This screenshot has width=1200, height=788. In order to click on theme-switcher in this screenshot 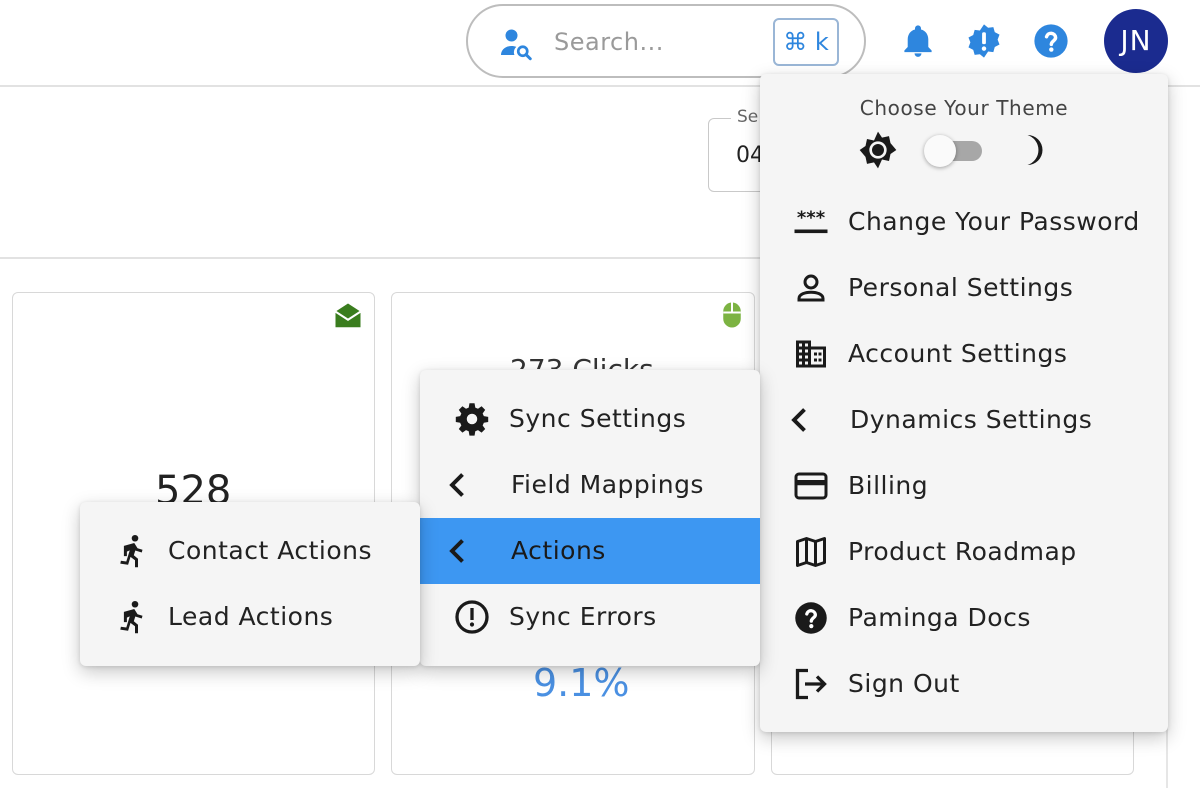, I will do `click(964, 150)`.